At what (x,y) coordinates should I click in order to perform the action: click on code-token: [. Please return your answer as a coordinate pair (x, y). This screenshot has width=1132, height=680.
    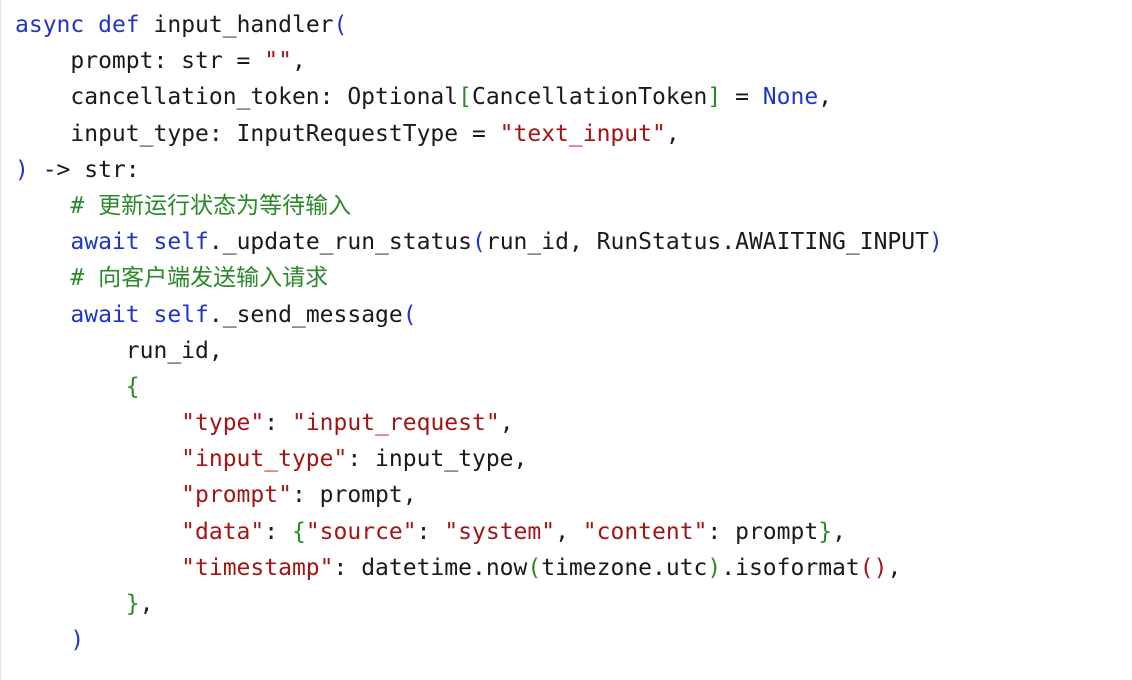
    Looking at the image, I should click on (465, 97).